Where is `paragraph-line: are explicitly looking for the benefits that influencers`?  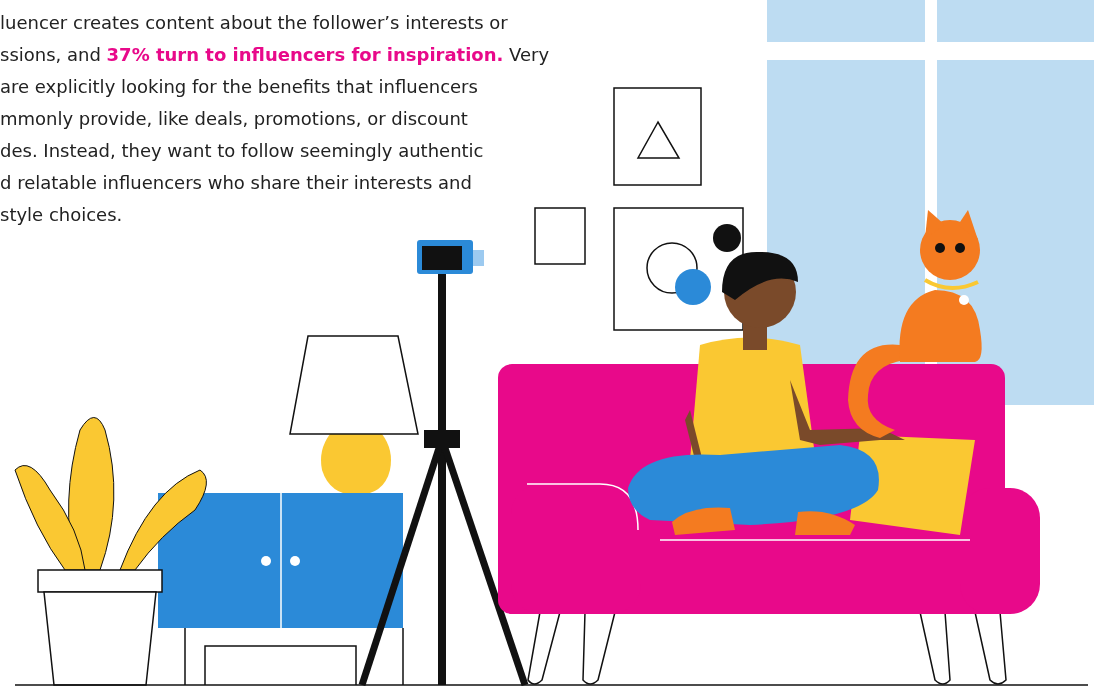
paragraph-line: are explicitly looking for the benefits that influencers is located at coordinates (239, 87).